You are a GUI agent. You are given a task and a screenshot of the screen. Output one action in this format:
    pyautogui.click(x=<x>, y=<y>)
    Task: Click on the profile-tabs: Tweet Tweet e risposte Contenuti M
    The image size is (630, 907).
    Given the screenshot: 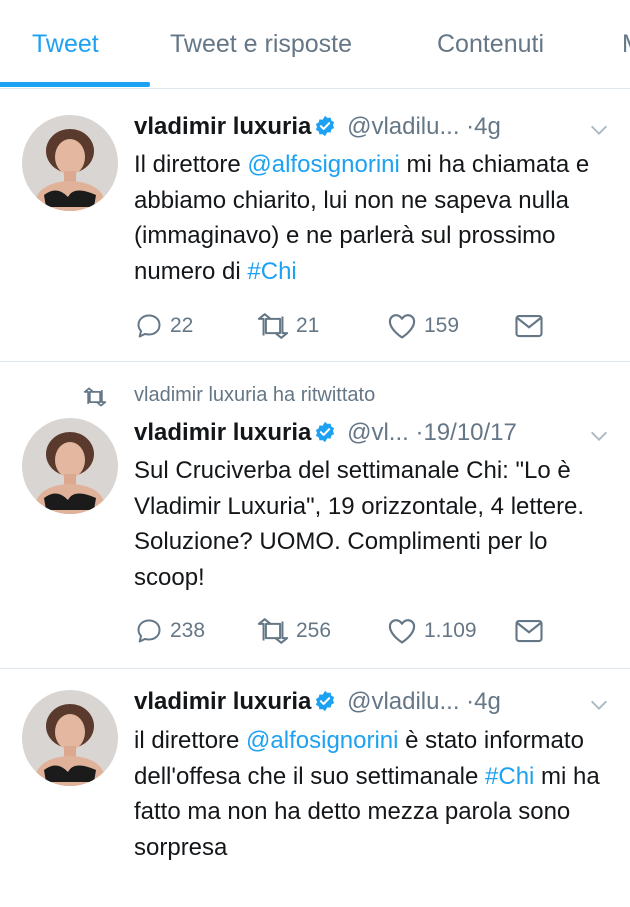 What is the action you would take?
    pyautogui.click(x=315, y=44)
    